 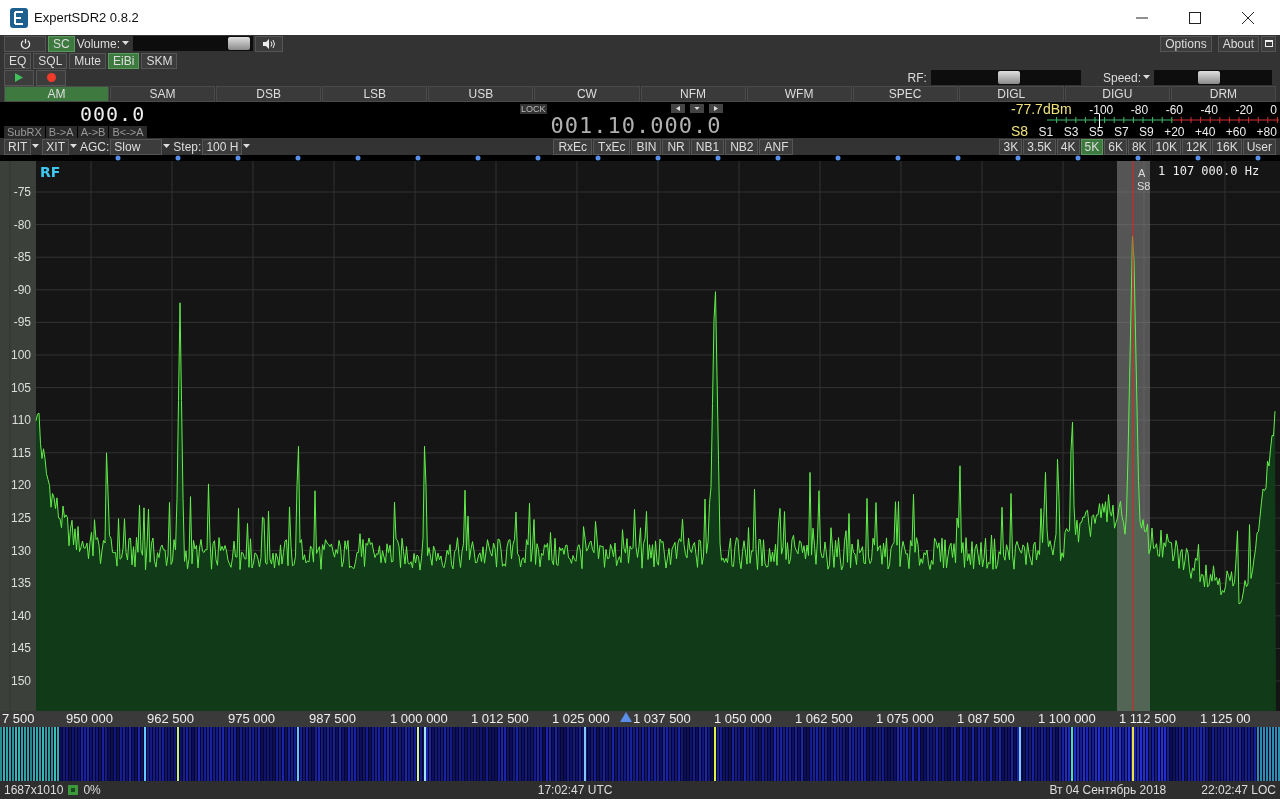 I want to click on mode-tab: DSB, so click(x=269, y=94).